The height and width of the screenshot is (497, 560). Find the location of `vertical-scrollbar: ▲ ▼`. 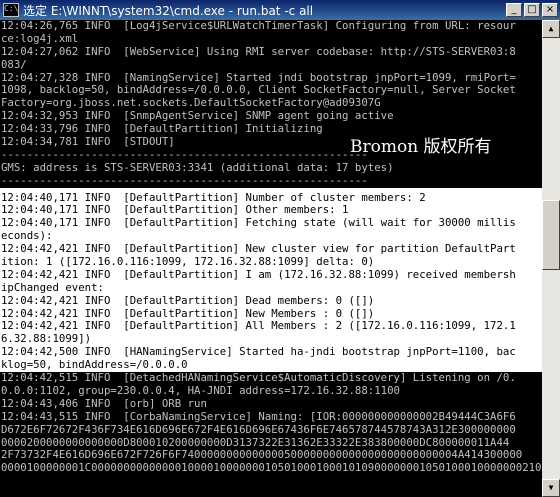

vertical-scrollbar: ▲ ▼ is located at coordinates (551, 258).